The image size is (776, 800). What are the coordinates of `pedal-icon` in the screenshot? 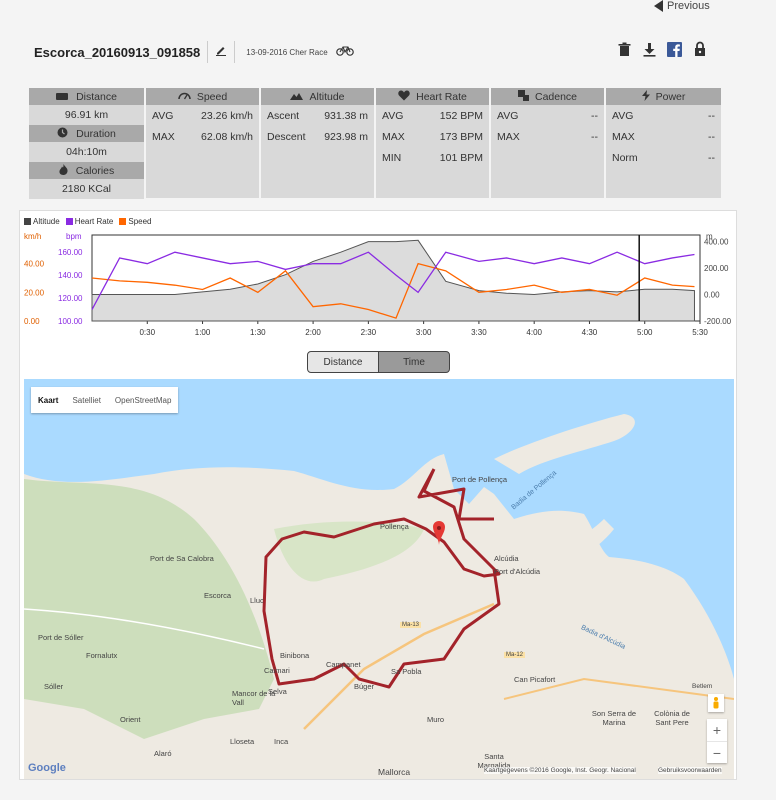 It's located at (523, 96).